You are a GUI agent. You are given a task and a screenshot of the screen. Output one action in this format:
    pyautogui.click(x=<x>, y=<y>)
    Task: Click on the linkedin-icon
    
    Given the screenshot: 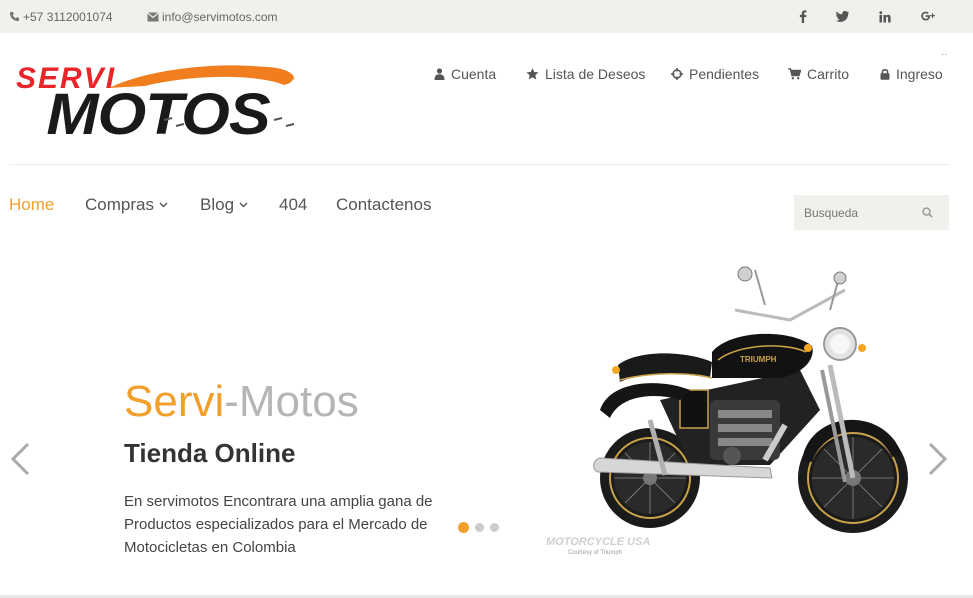 What is the action you would take?
    pyautogui.click(x=885, y=16)
    